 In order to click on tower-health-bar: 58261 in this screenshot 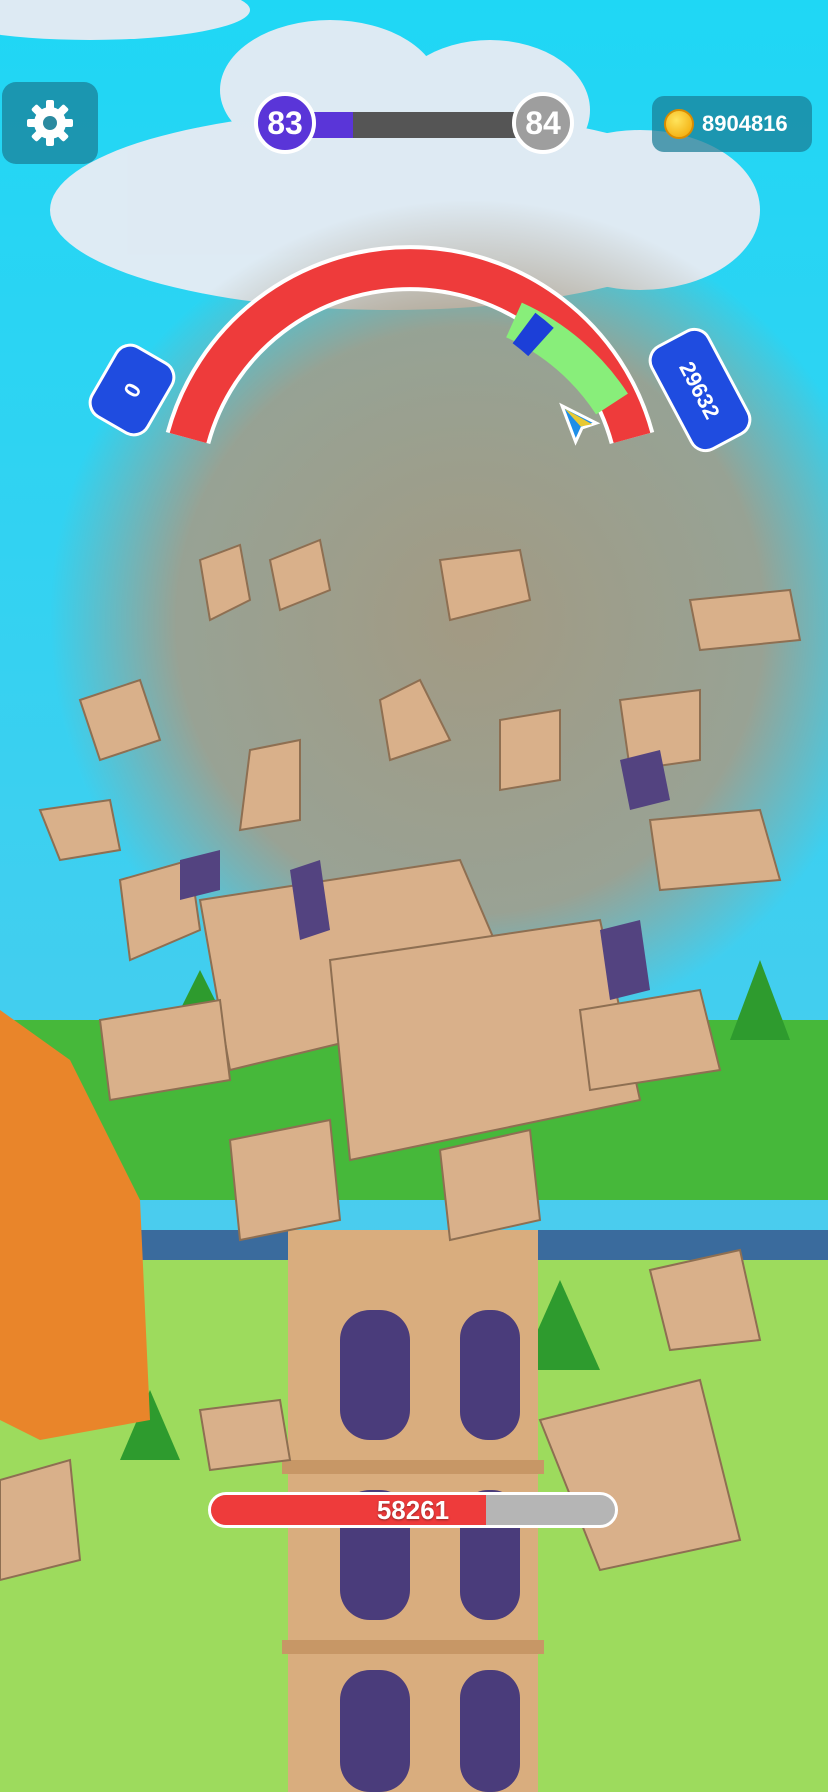, I will do `click(413, 1510)`.